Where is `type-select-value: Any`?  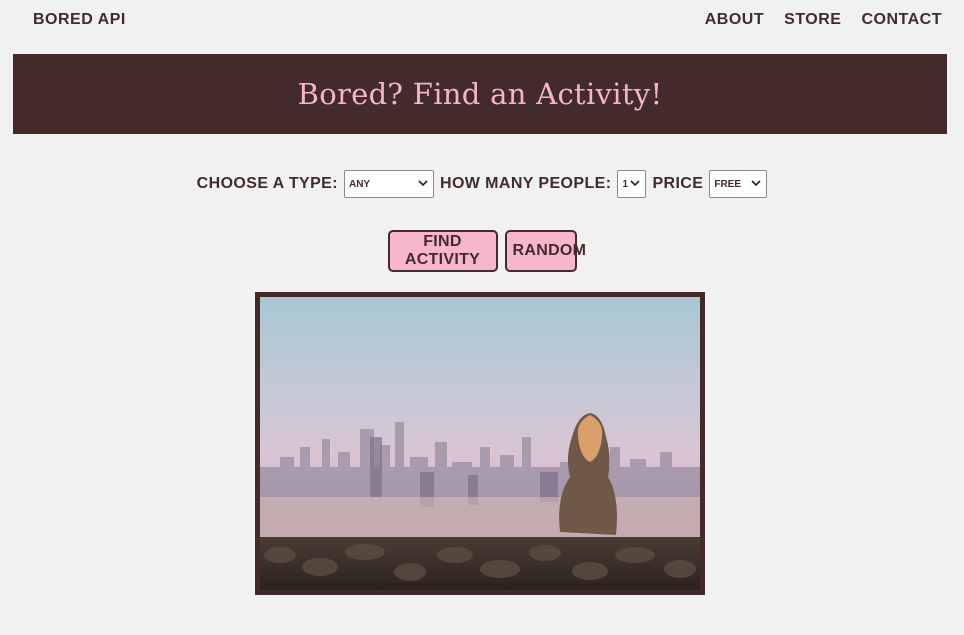
type-select-value: Any is located at coordinates (359, 184).